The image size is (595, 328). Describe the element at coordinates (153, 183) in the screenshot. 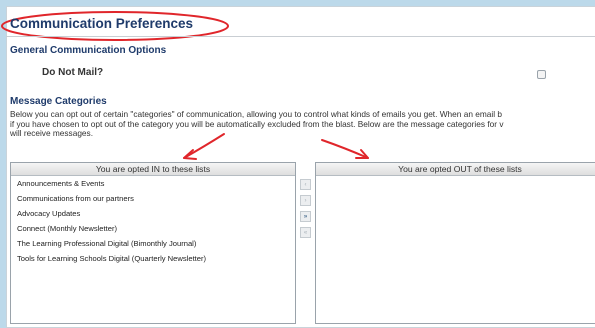

I see `list-item: Announcements & Events` at that location.